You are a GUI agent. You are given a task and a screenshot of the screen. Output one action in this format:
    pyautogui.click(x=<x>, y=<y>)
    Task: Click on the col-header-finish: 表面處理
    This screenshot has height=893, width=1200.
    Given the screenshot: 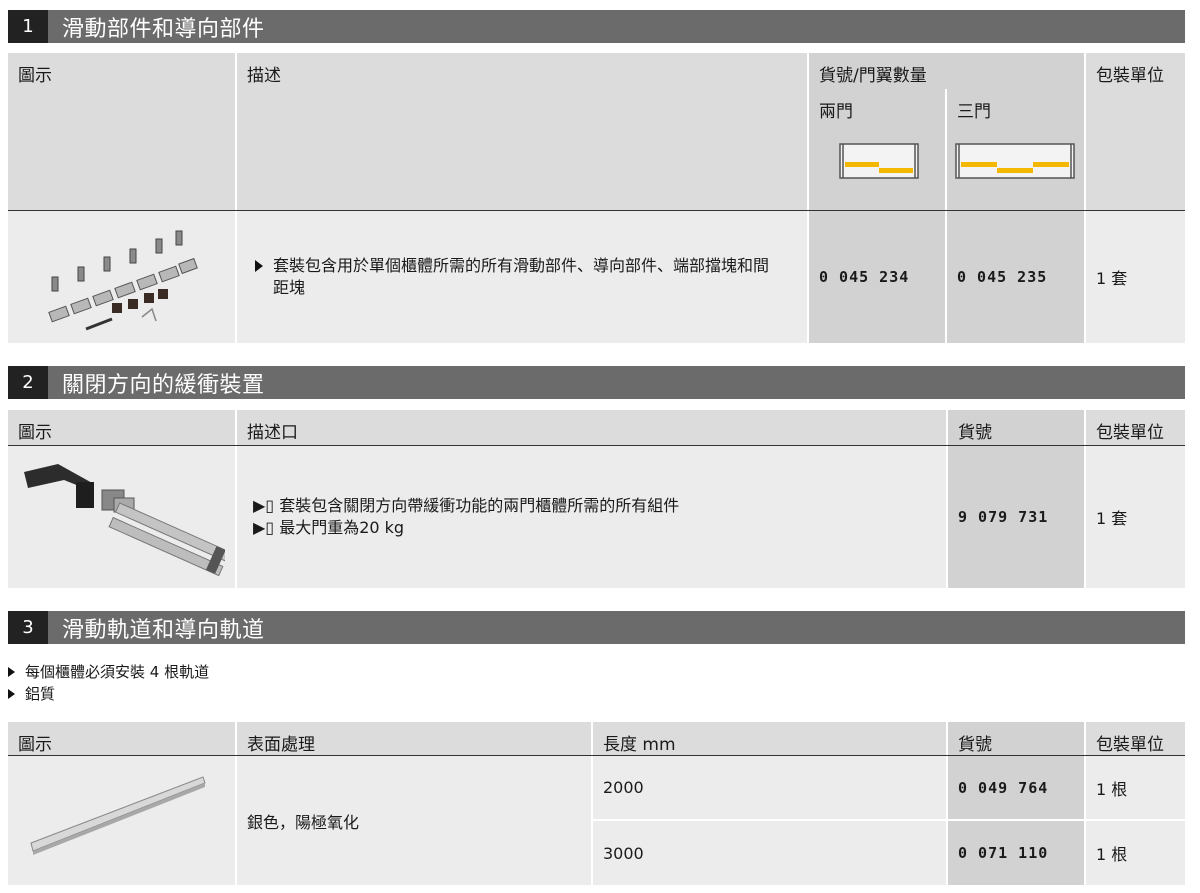 What is the action you would take?
    pyautogui.click(x=414, y=738)
    